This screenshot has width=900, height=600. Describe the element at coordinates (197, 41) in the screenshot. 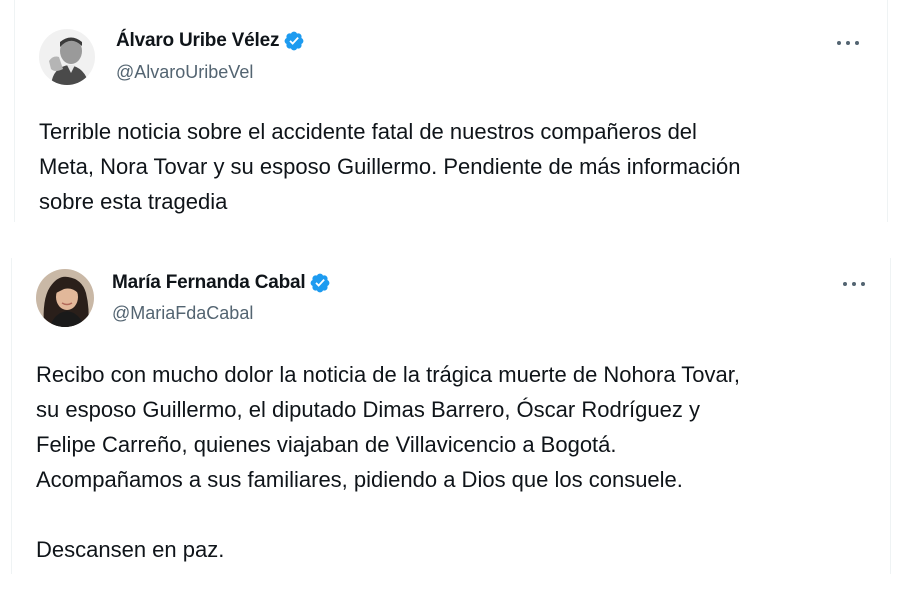

I see `display-name: Álvaro Uribe Vélez` at that location.